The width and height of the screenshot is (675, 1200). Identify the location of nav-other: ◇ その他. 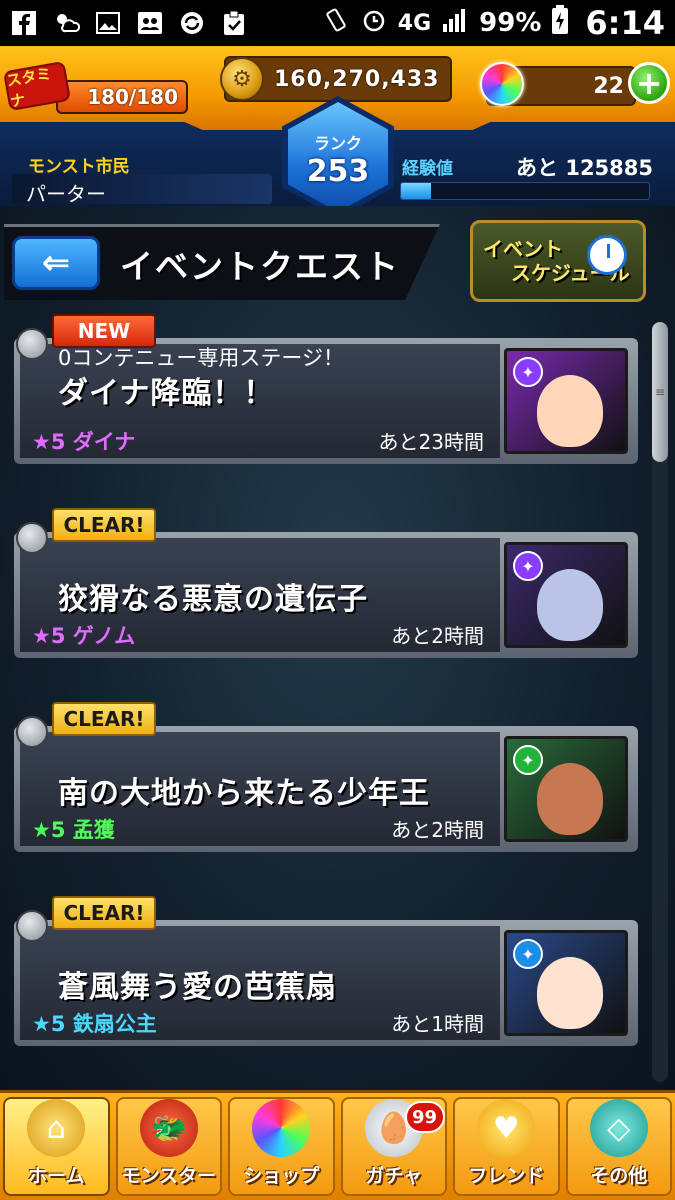
(618, 1146).